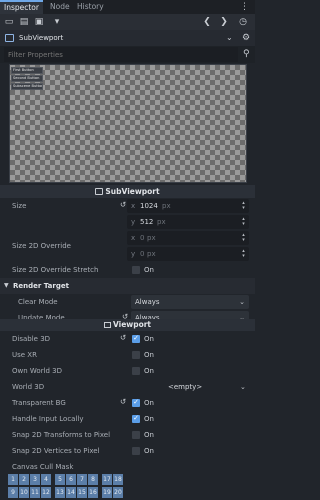 This screenshot has width=320, height=500. I want to click on cull-mask-layer: 3, so click(35, 479).